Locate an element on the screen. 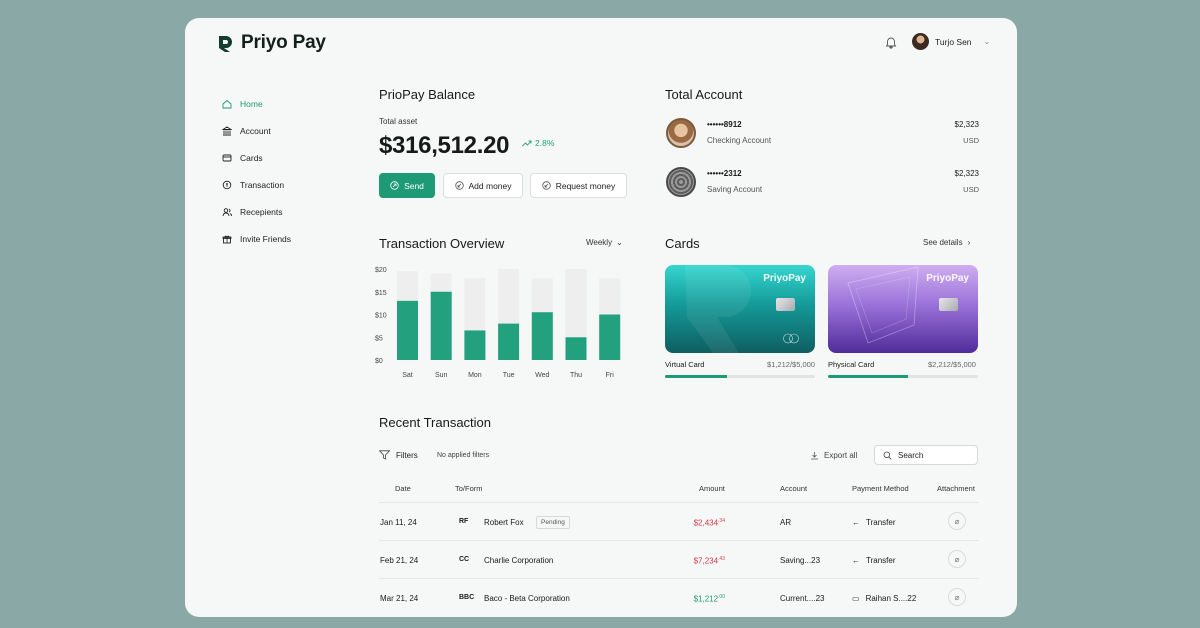 Image resolution: width=1200 pixels, height=628 pixels. user-name: Turjo Sen is located at coordinates (953, 41).